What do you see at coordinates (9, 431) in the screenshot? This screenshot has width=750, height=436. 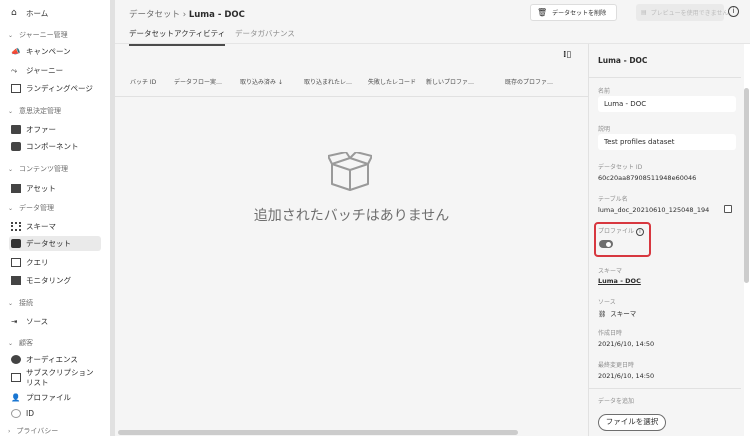 I see `chevron-right-icon: ›` at bounding box center [9, 431].